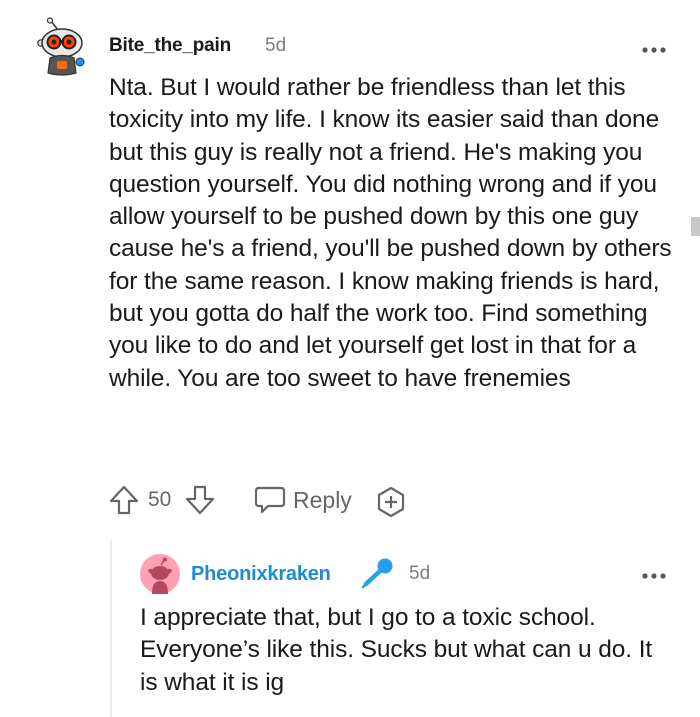 This screenshot has width=700, height=717. I want to click on scrollbar-thumb, so click(695, 226).